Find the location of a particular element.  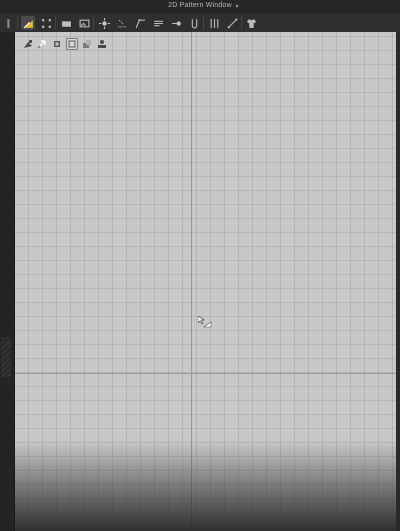

pin-arrow-icon is located at coordinates (176, 23).